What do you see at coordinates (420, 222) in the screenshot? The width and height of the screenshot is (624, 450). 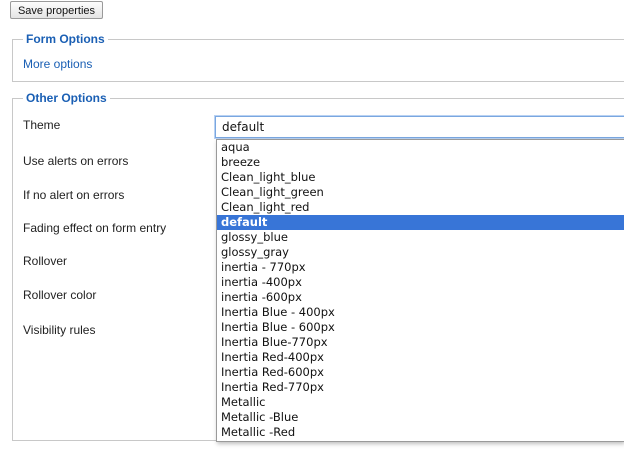 I see `theme-option: default` at bounding box center [420, 222].